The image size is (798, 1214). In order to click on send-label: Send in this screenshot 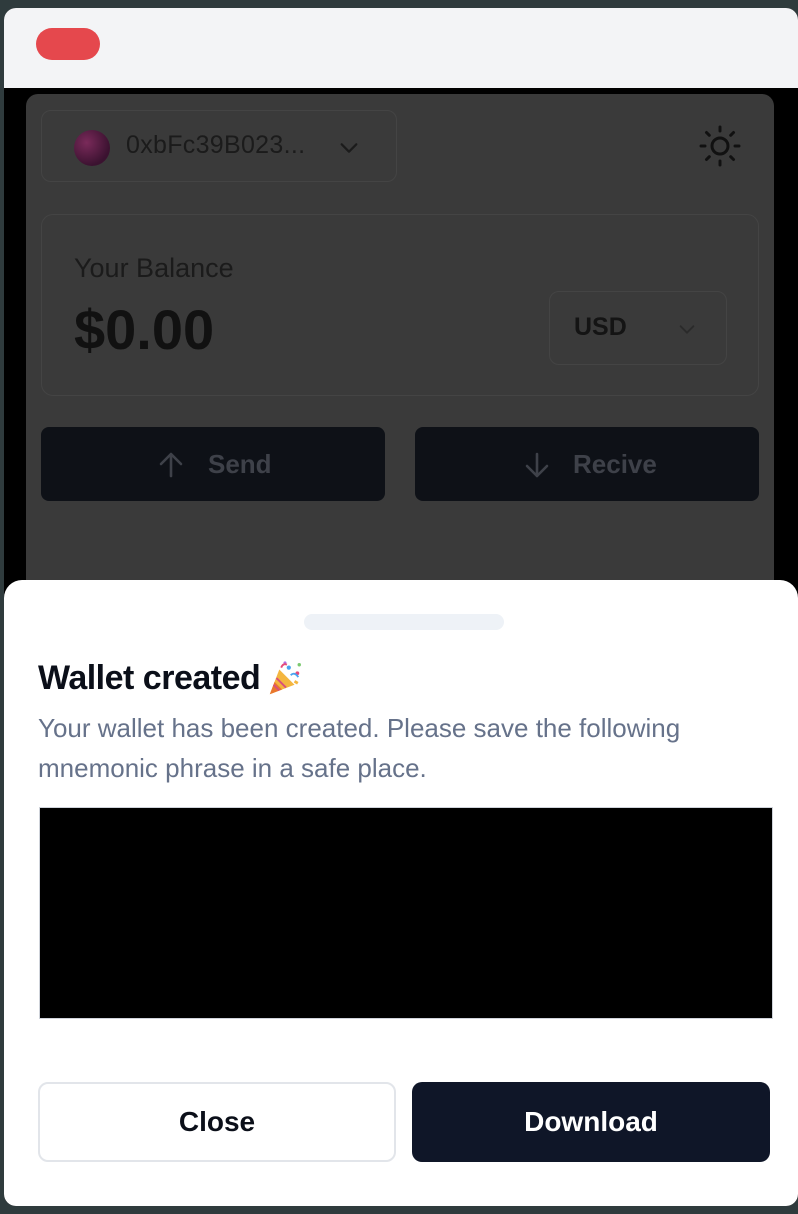, I will do `click(240, 464)`.